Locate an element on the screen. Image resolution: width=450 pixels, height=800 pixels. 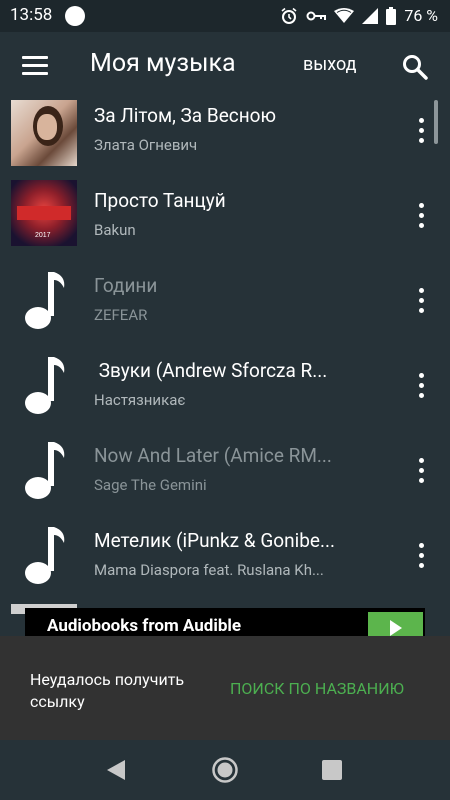
recents-icon is located at coordinates (332, 770).